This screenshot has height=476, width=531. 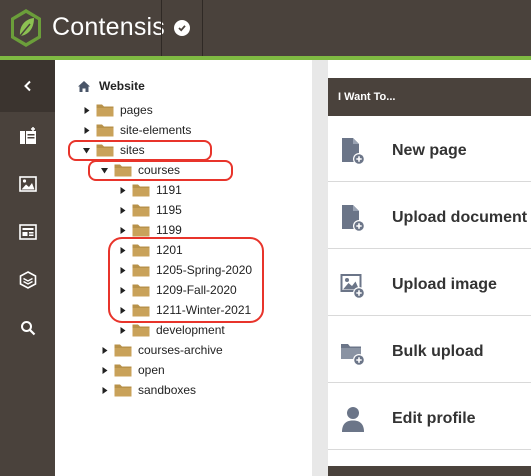 What do you see at coordinates (444, 284) in the screenshot?
I see `action-label: Upload image` at bounding box center [444, 284].